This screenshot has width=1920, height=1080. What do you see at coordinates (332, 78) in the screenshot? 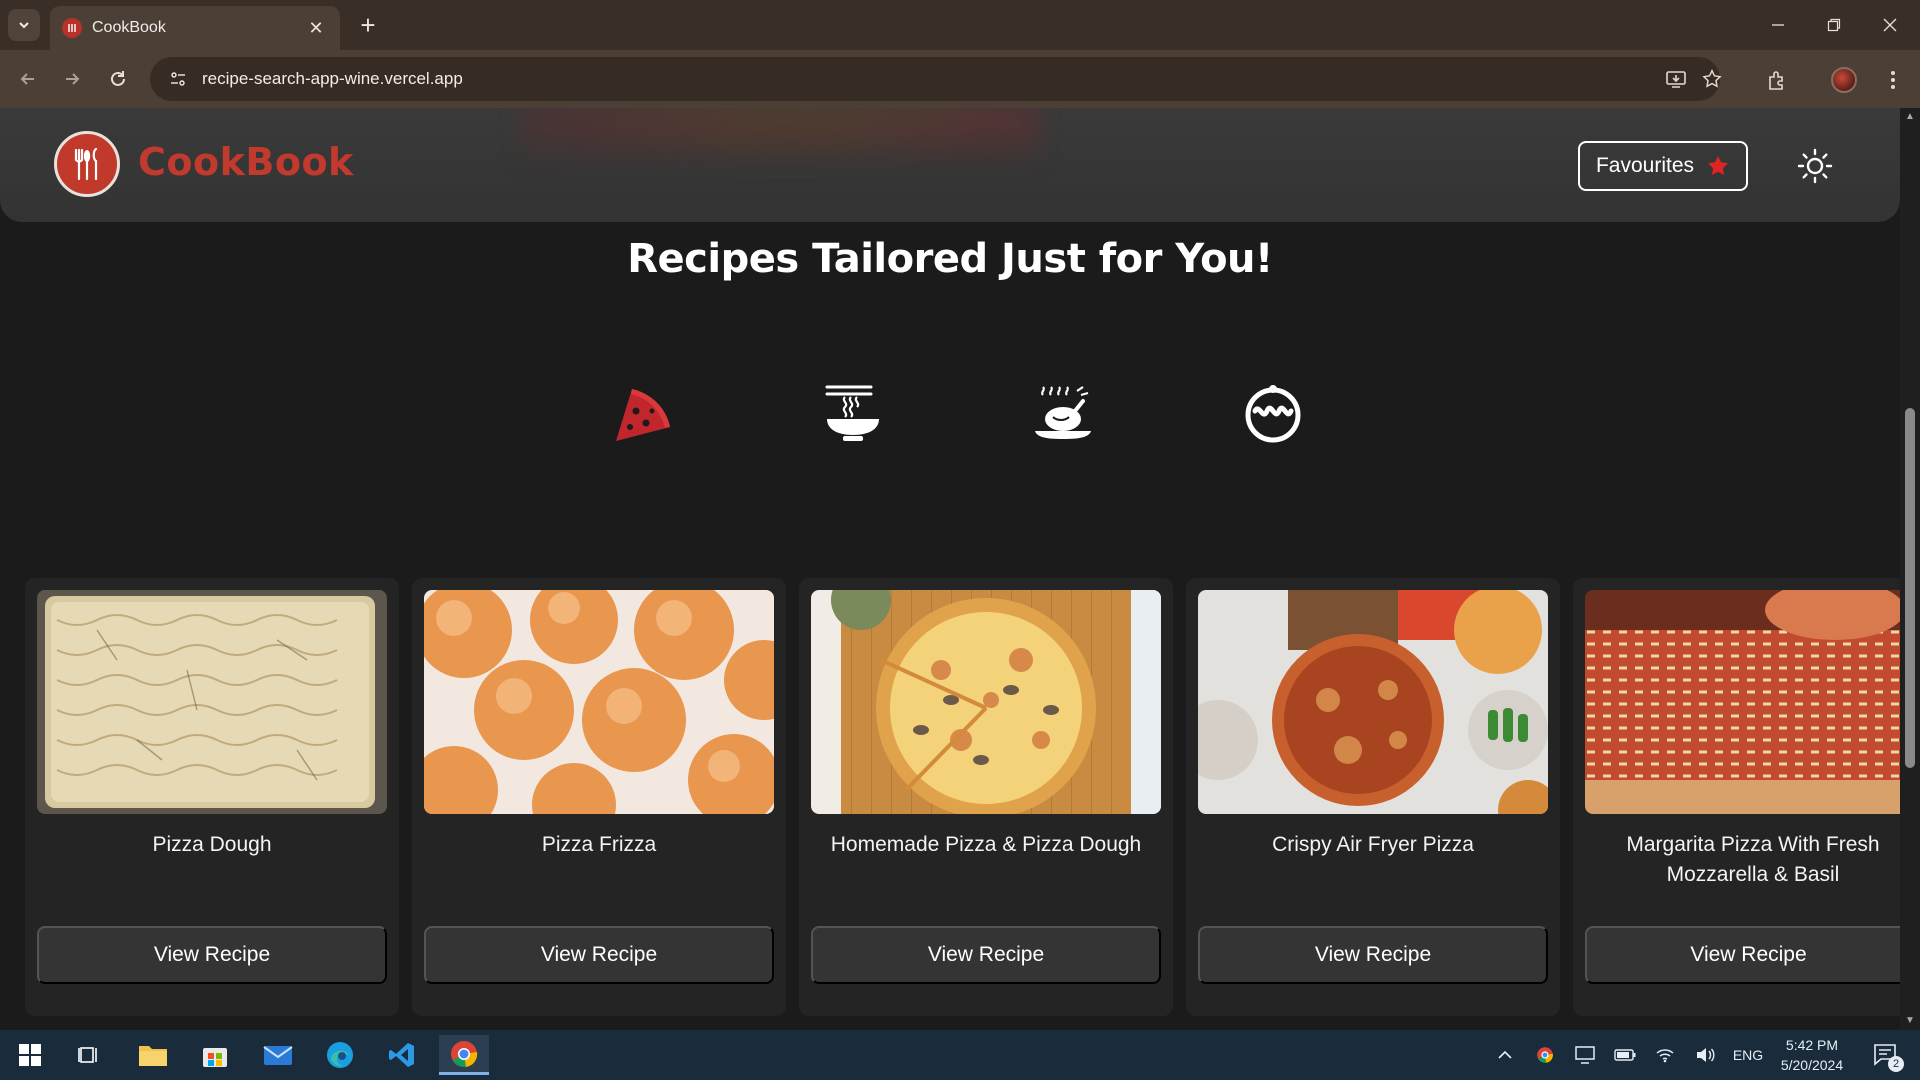
I see `url-text: recipe-search-app-wine.vercel.app` at bounding box center [332, 78].